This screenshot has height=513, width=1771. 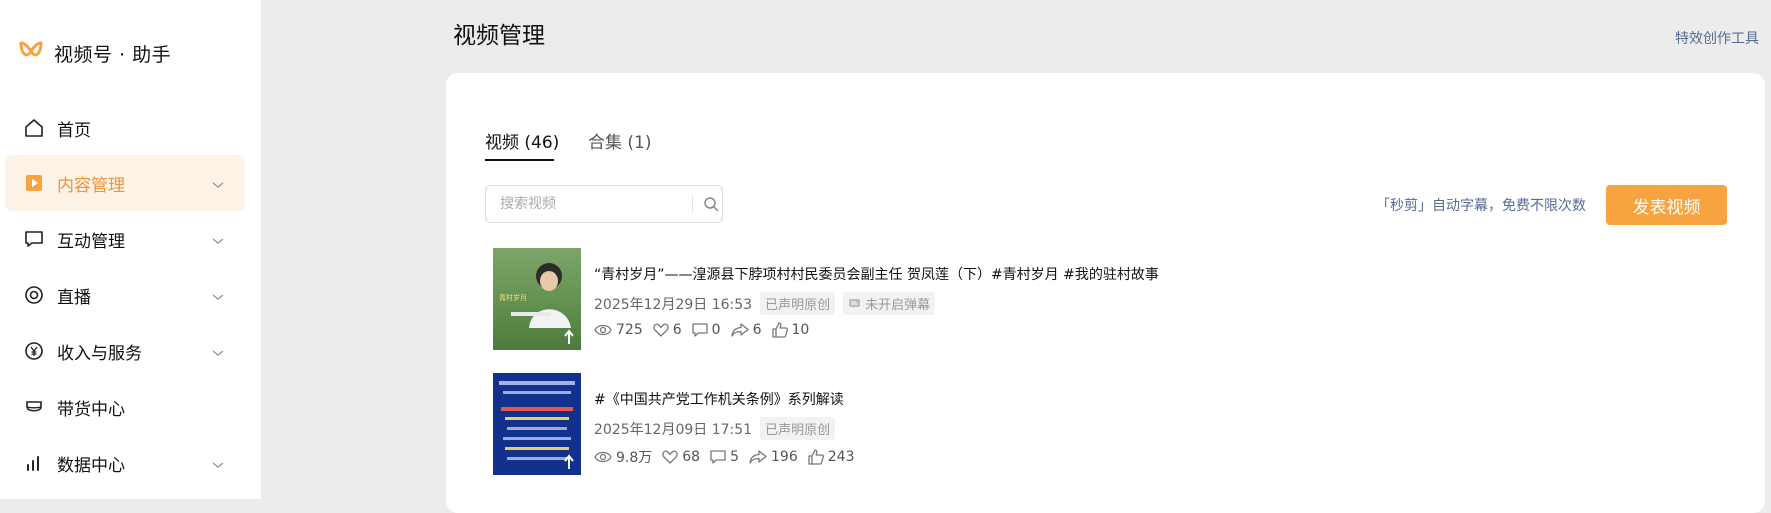 What do you see at coordinates (91, 409) in the screenshot?
I see `sidebar-item-label: 带货中心` at bounding box center [91, 409].